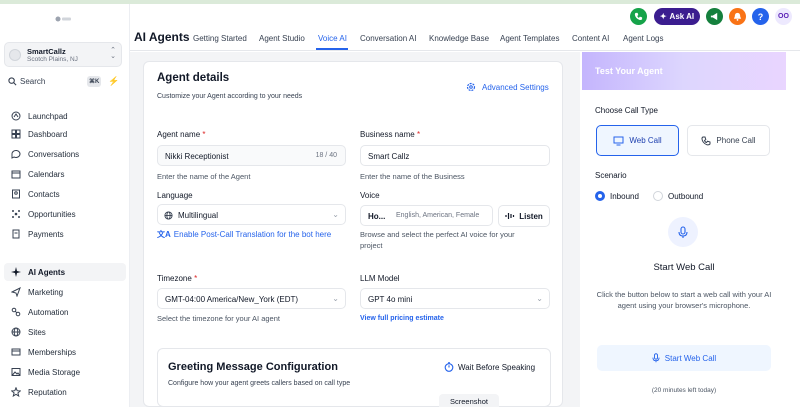  Describe the element at coordinates (218, 318) in the screenshot. I see `timezone-hint: Select the timezone for your AI agent` at that location.